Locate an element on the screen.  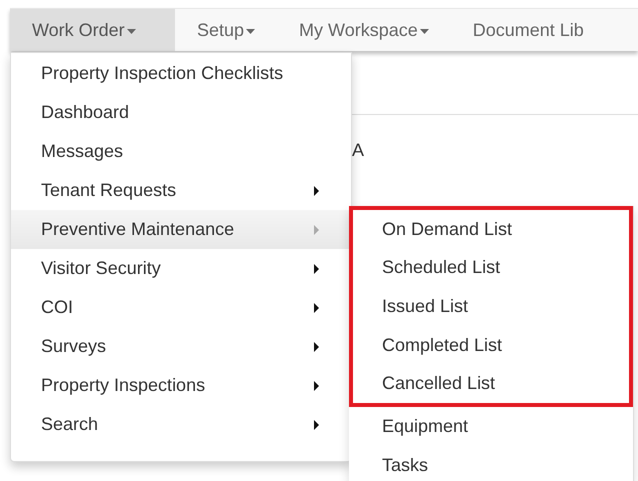
submenu-item: On Demand List is located at coordinates (491, 229).